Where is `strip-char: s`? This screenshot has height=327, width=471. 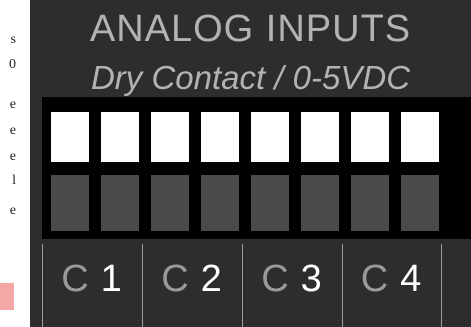
strip-char: s is located at coordinates (13, 39).